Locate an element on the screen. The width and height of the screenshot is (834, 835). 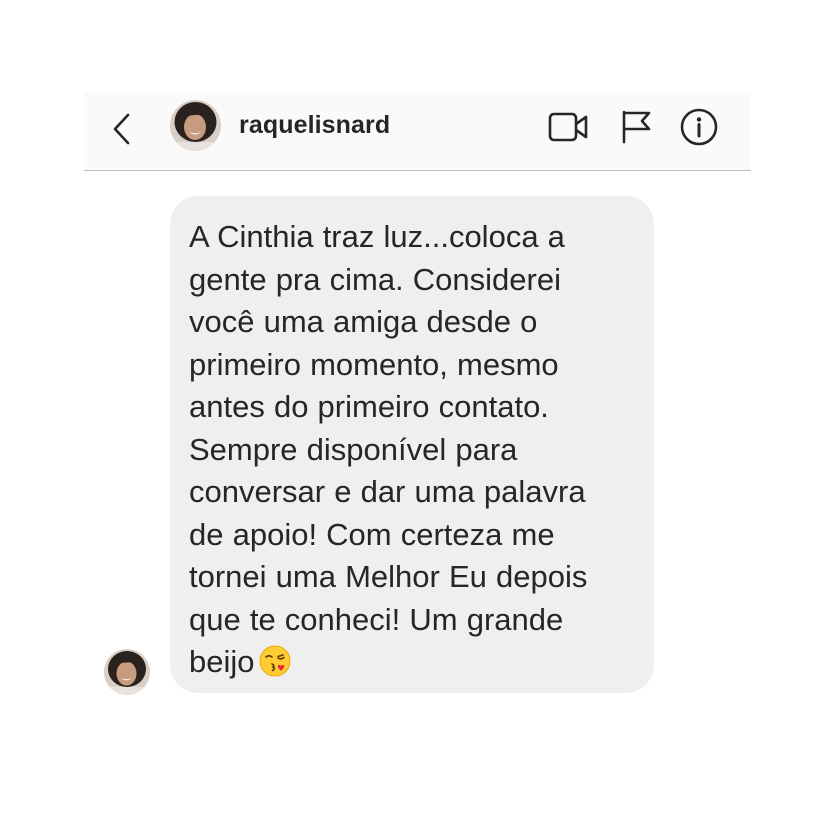
info-icon is located at coordinates (699, 127).